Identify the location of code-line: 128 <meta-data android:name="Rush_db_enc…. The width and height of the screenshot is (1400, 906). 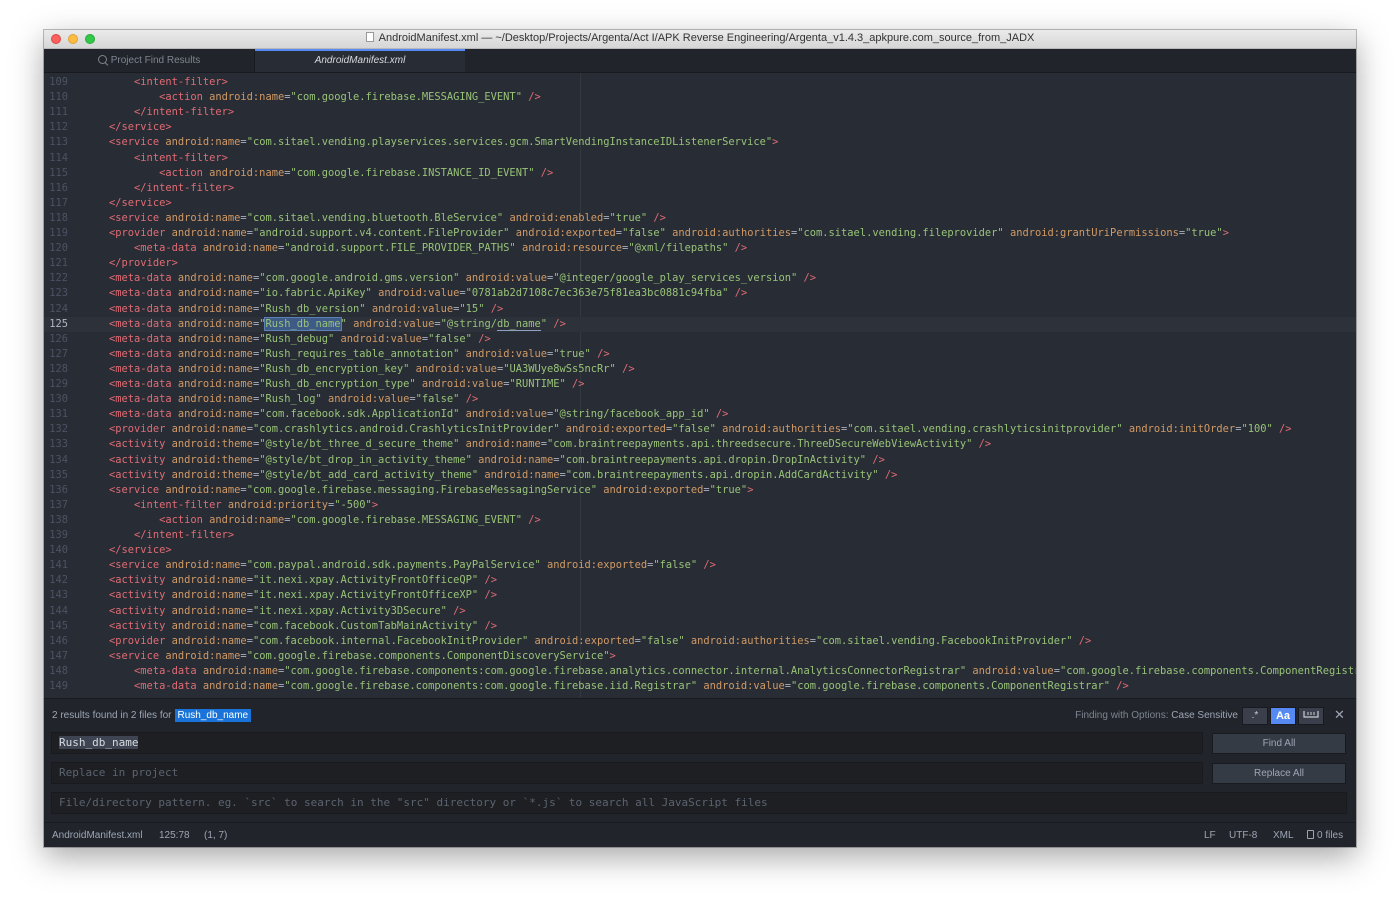
(700, 369).